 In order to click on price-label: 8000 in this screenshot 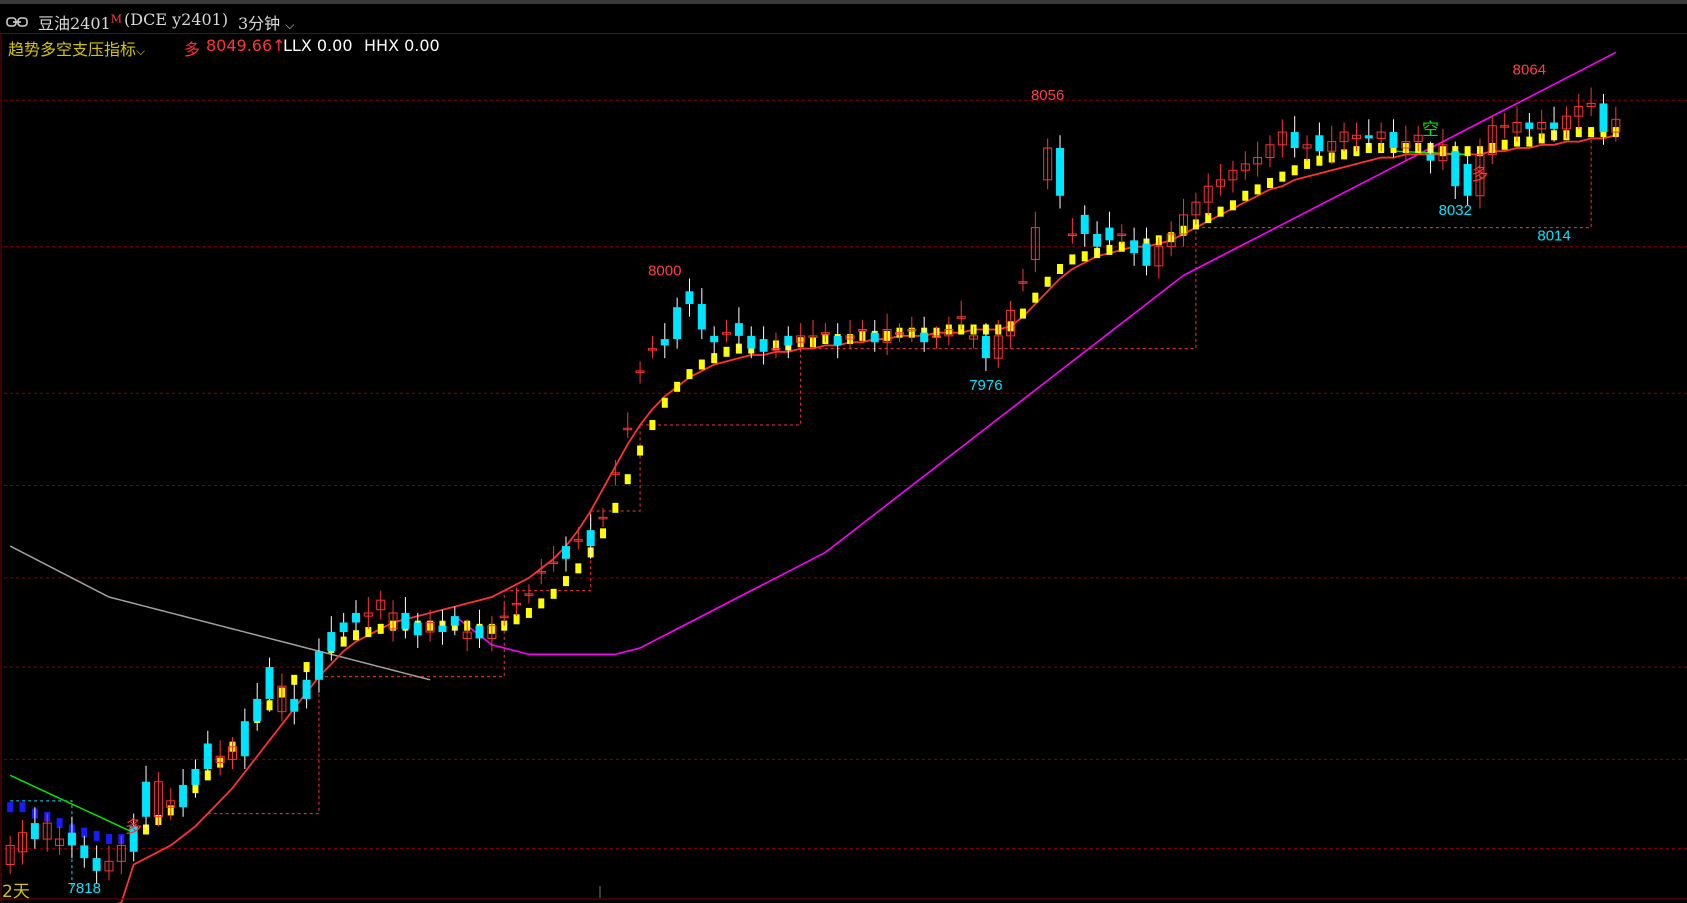, I will do `click(664, 270)`.